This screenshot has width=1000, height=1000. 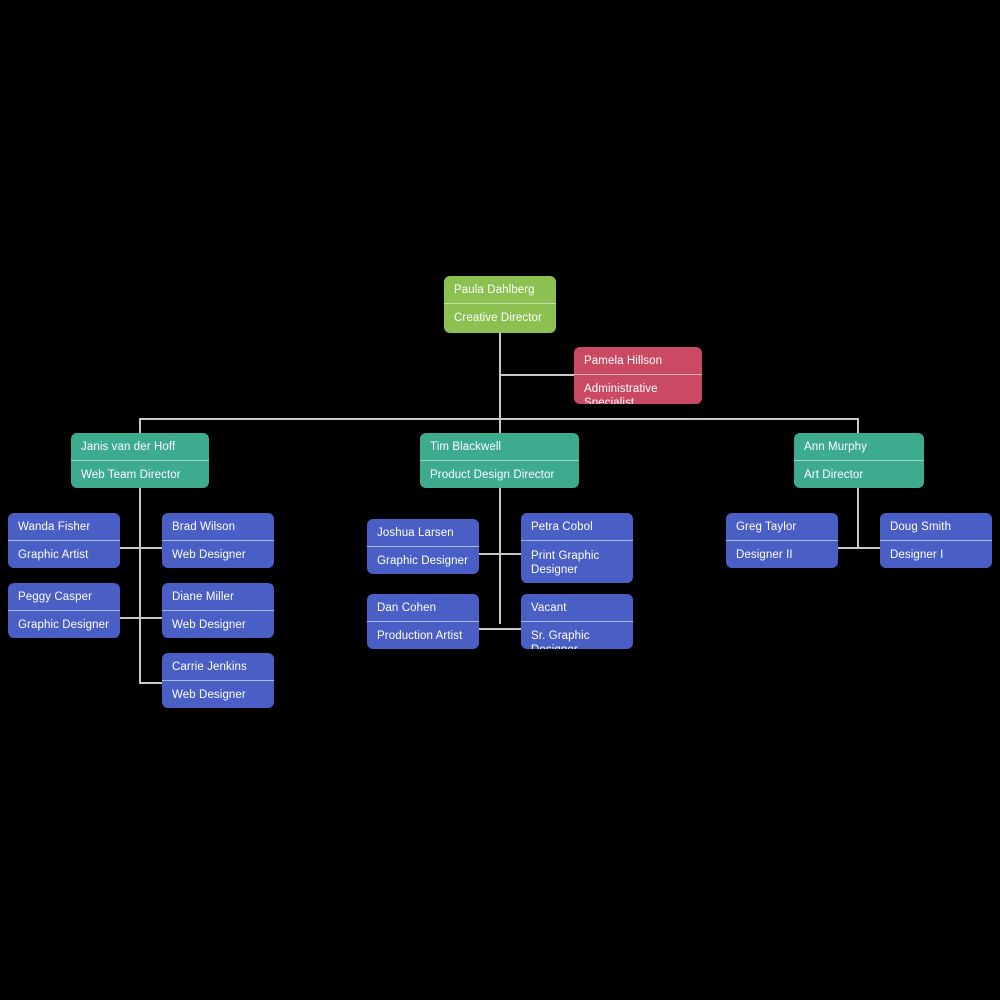 I want to click on node-name: Vacant, so click(x=549, y=608).